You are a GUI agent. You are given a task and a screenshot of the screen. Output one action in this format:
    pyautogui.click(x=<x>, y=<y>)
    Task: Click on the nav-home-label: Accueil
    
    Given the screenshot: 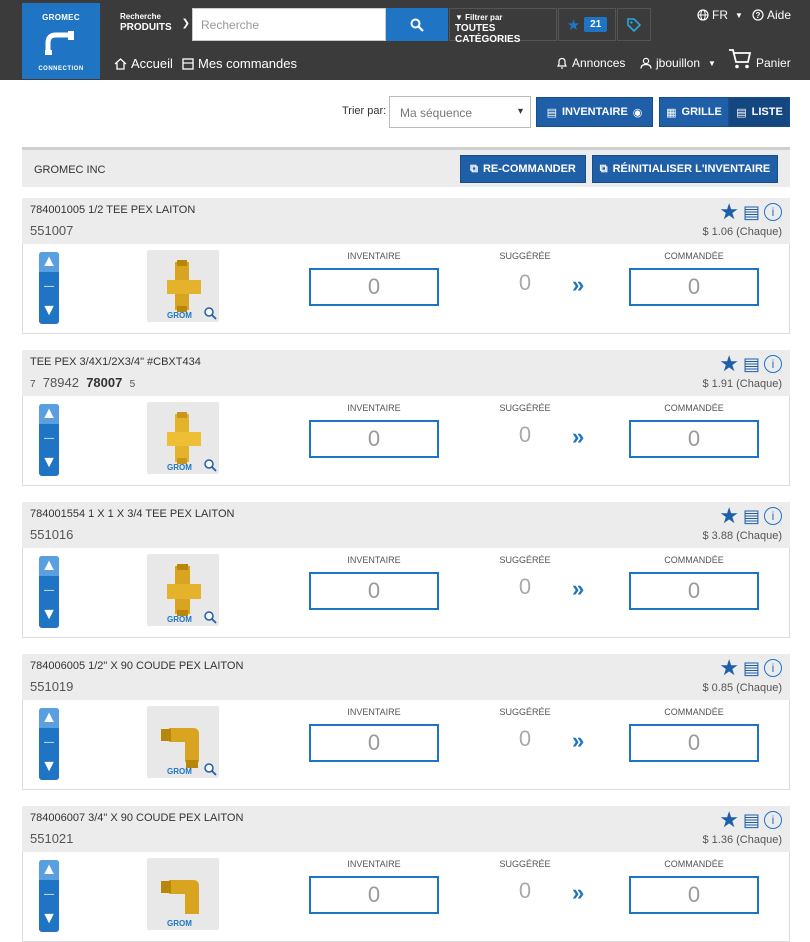 What is the action you would take?
    pyautogui.click(x=152, y=63)
    